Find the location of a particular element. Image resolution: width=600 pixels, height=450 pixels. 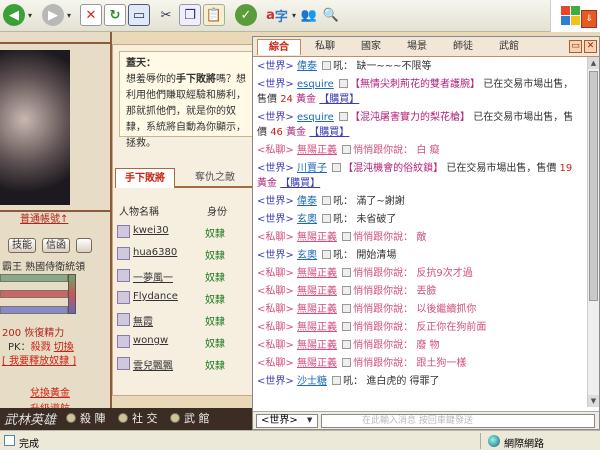

tab-scene: 場景 is located at coordinates (417, 47).